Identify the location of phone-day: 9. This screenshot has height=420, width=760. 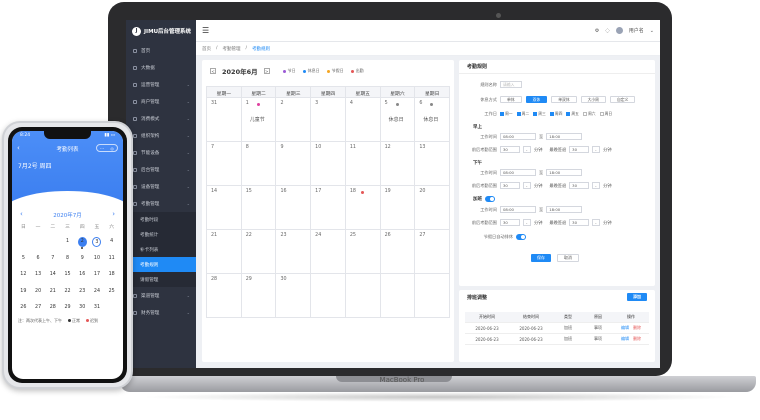
(82, 259).